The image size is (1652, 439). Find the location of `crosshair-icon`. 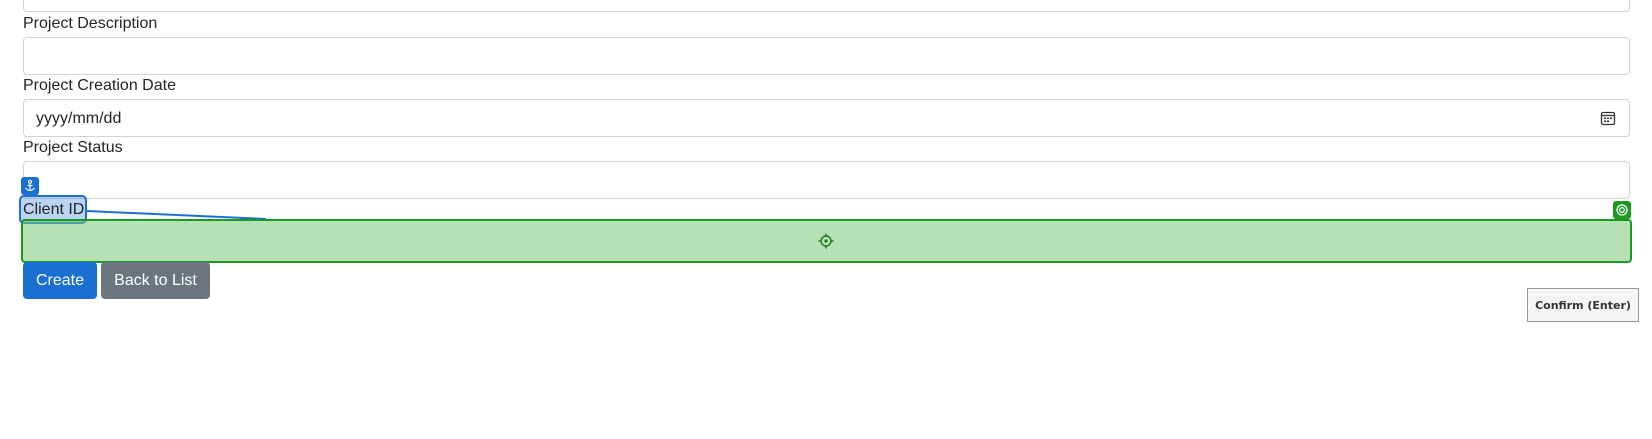

crosshair-icon is located at coordinates (826, 241).